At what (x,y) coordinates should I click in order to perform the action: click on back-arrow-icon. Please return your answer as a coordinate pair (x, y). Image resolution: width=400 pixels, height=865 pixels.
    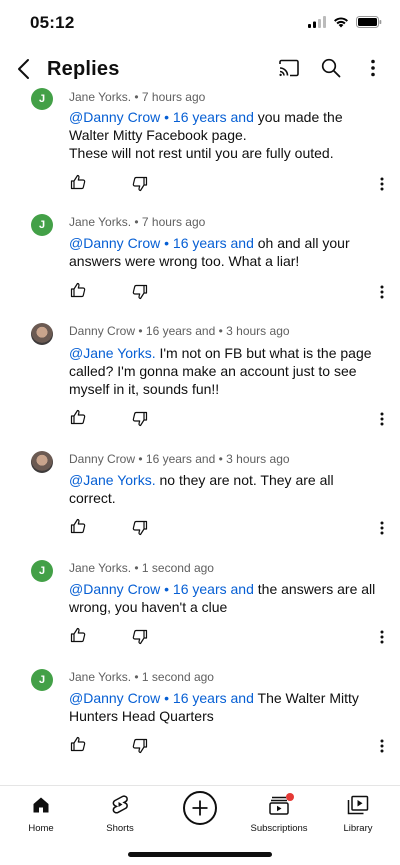
    Looking at the image, I should click on (23, 69).